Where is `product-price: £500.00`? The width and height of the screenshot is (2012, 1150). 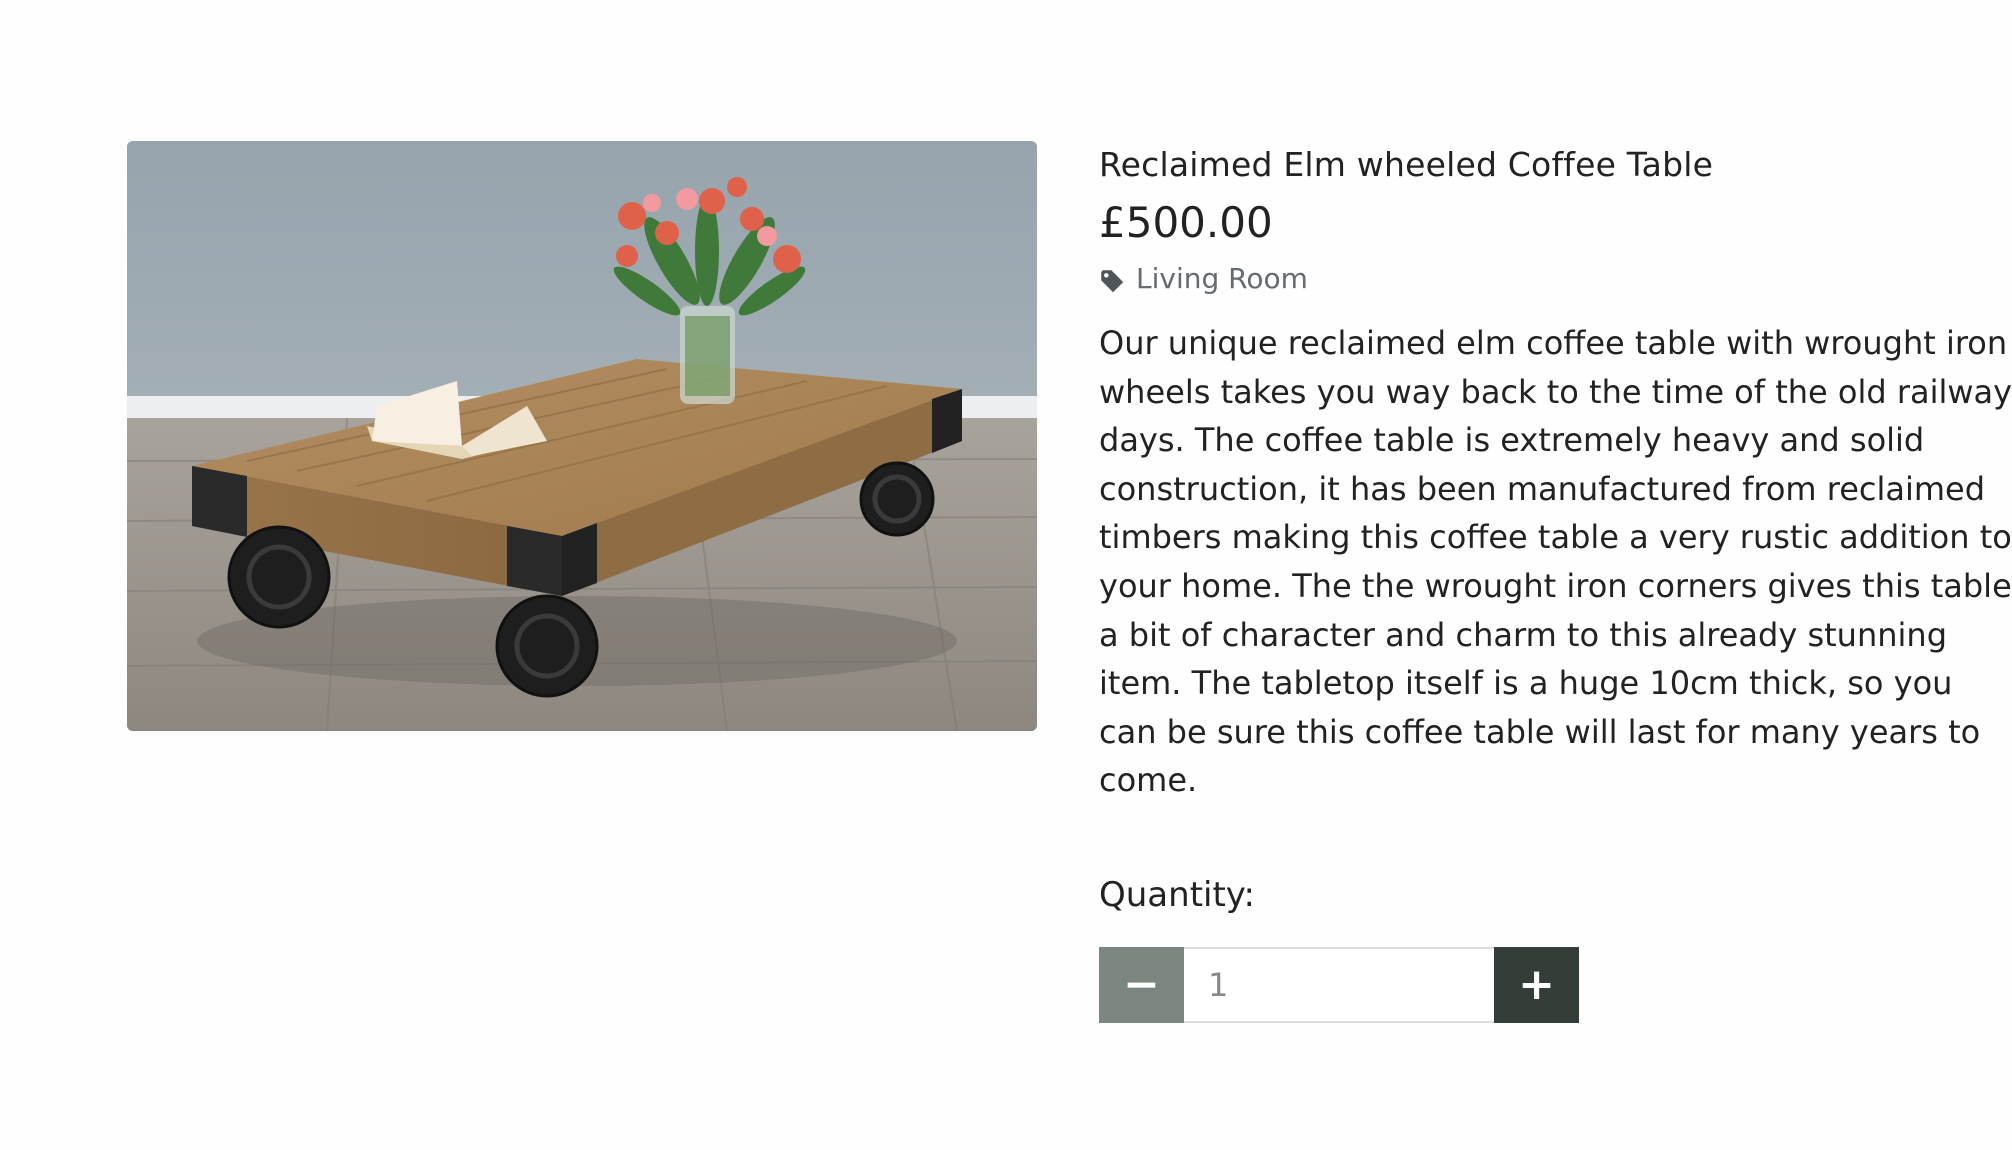 product-price: £500.00 is located at coordinates (1186, 222).